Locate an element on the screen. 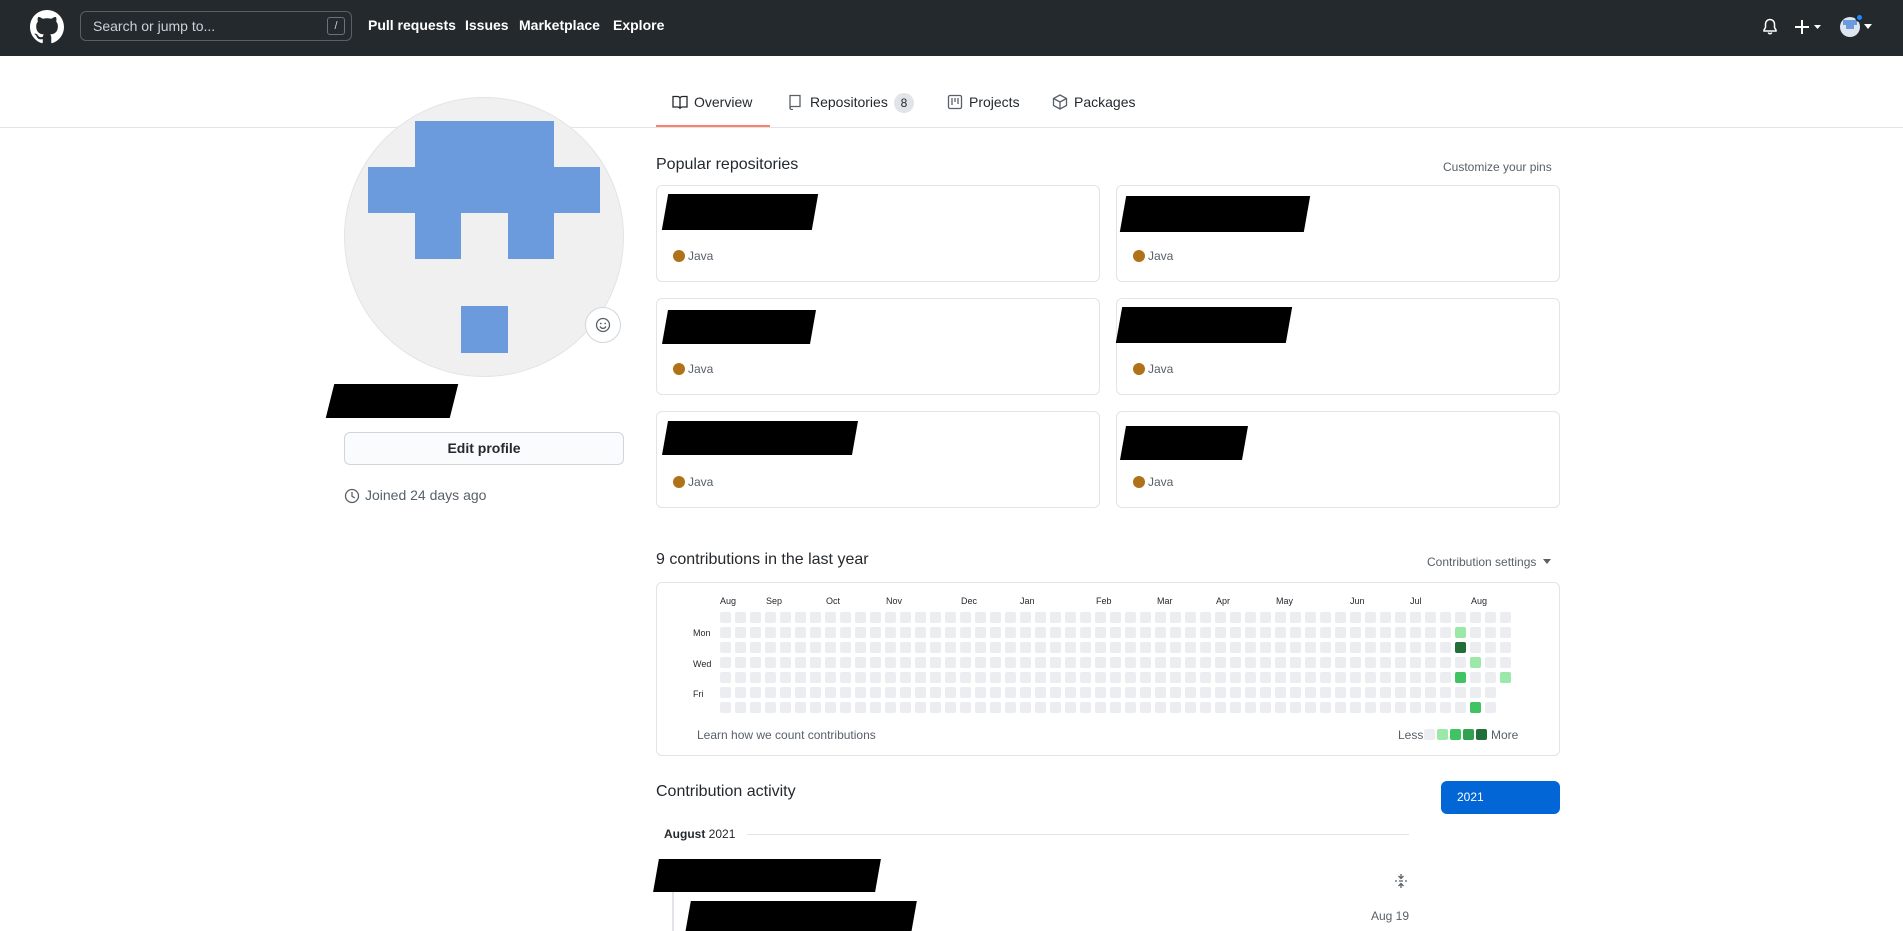 This screenshot has height=931, width=1903. year-filter-button: 2021 is located at coordinates (1500, 797).